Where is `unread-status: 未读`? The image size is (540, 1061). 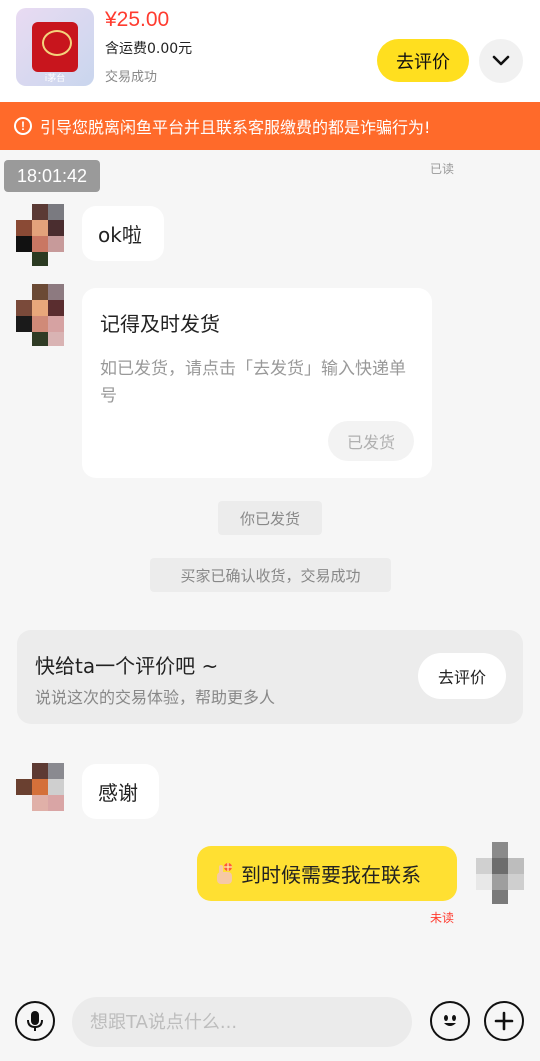
unread-status: 未读 is located at coordinates (442, 918).